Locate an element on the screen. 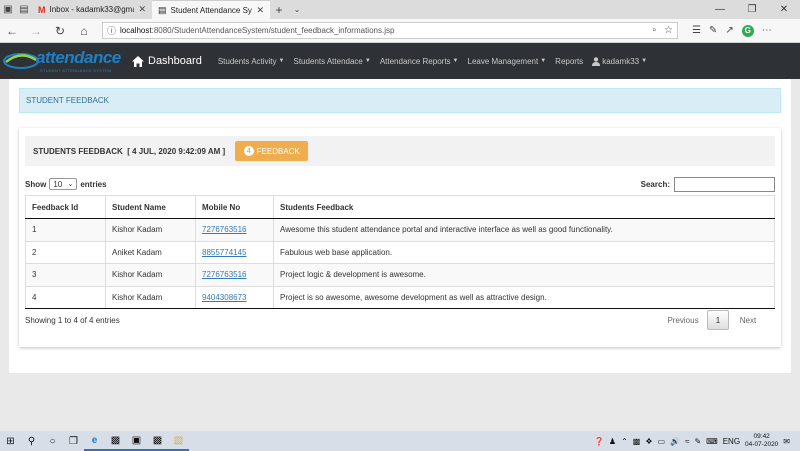 This screenshot has height=451, width=800. menu-label: Students Activity is located at coordinates (247, 61).